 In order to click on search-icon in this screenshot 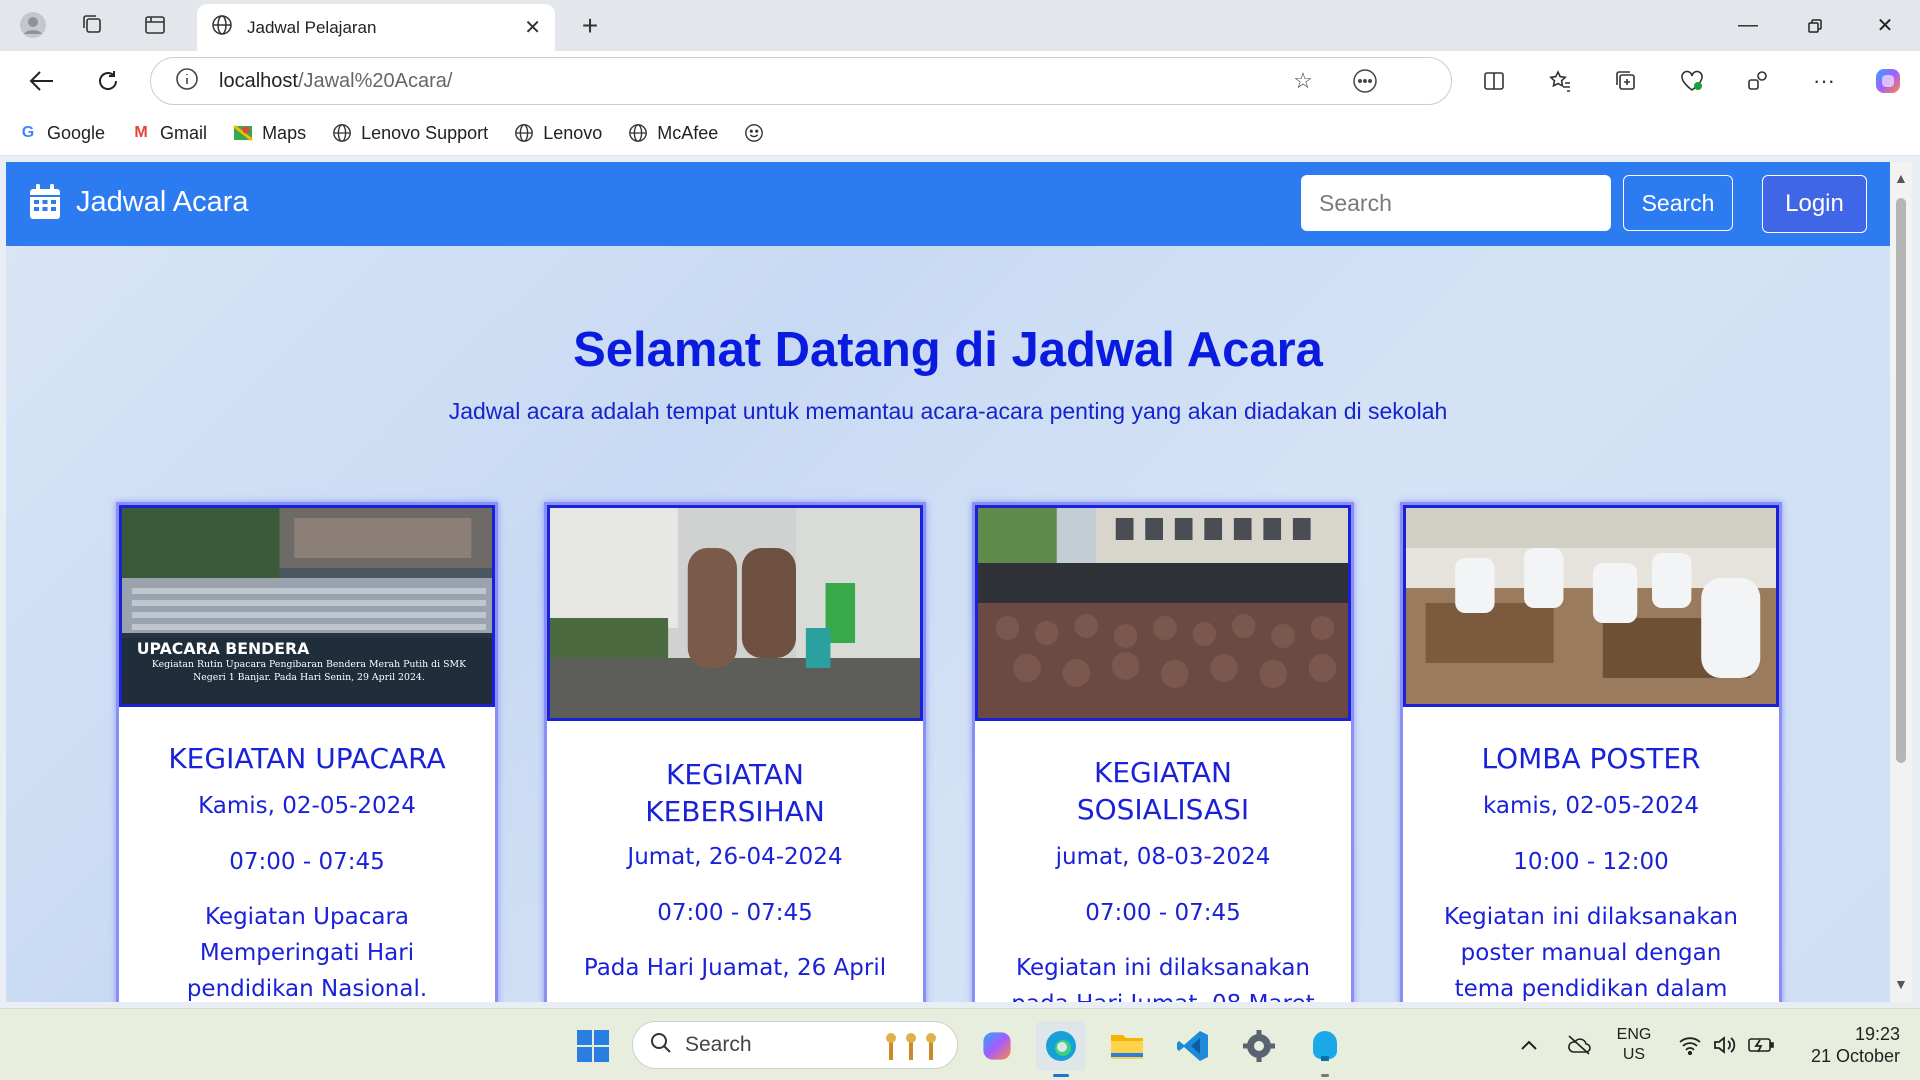, I will do `click(661, 1045)`.